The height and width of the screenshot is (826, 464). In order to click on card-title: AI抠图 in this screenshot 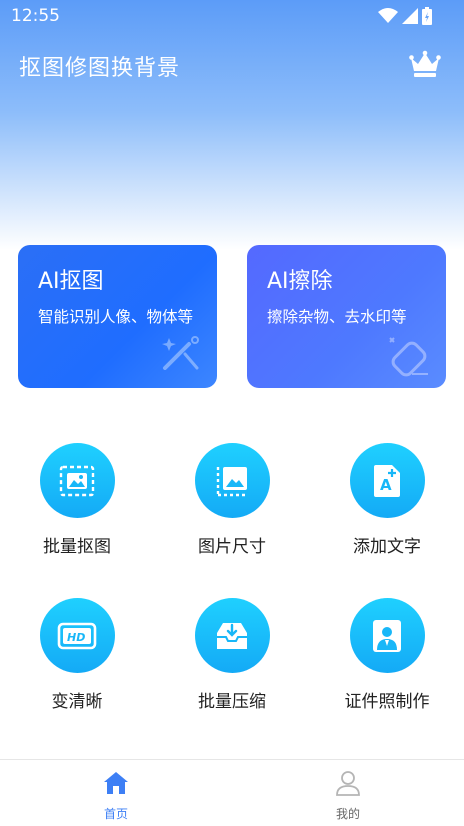, I will do `click(71, 281)`.